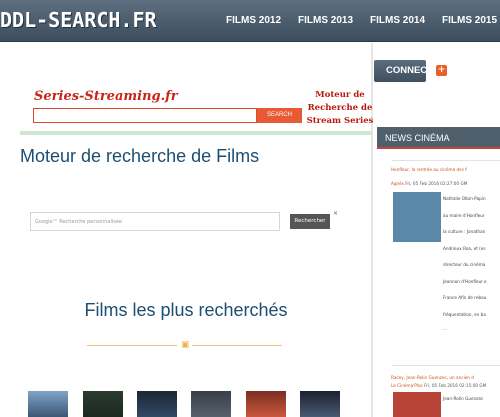 This screenshot has height=417, width=500. Describe the element at coordinates (464, 231) in the screenshot. I see `news-text-line: la culture : Jonathan` at that location.